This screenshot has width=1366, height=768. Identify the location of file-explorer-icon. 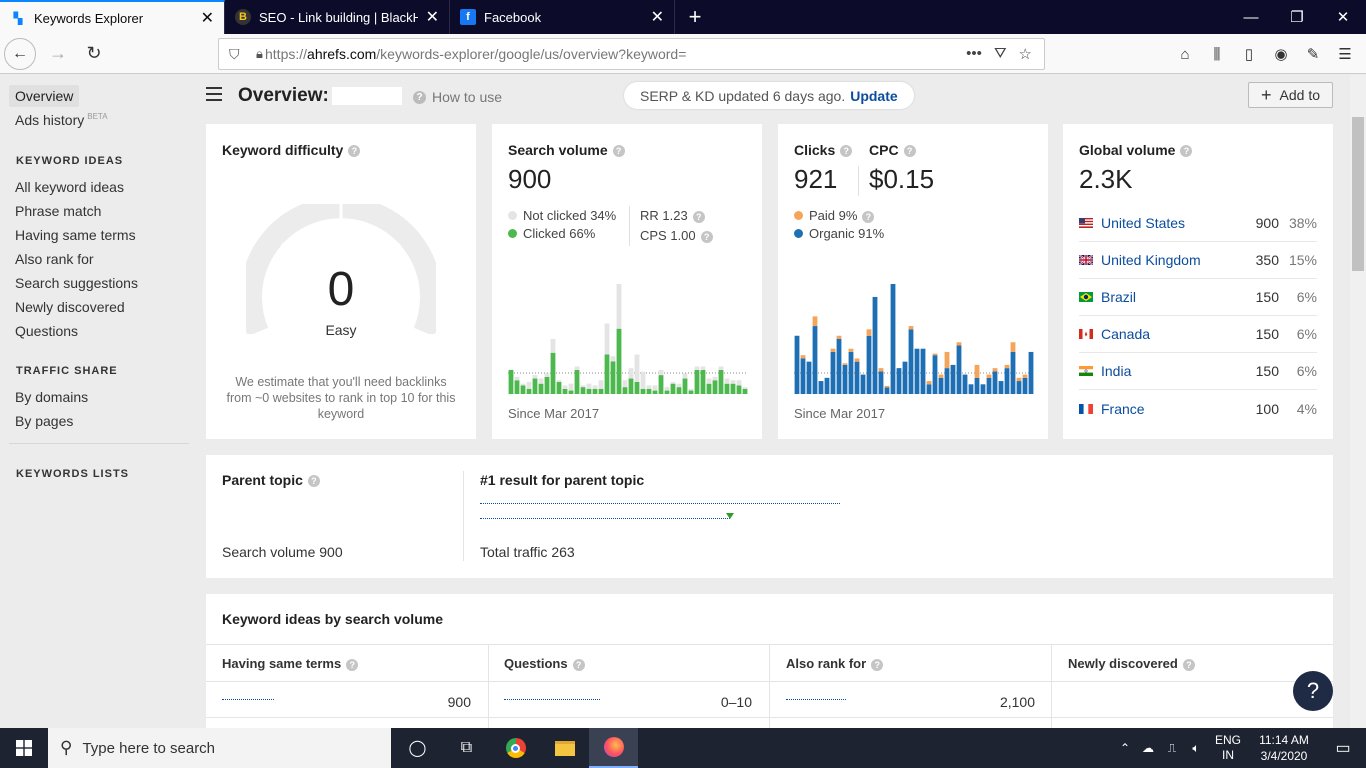
(564, 748).